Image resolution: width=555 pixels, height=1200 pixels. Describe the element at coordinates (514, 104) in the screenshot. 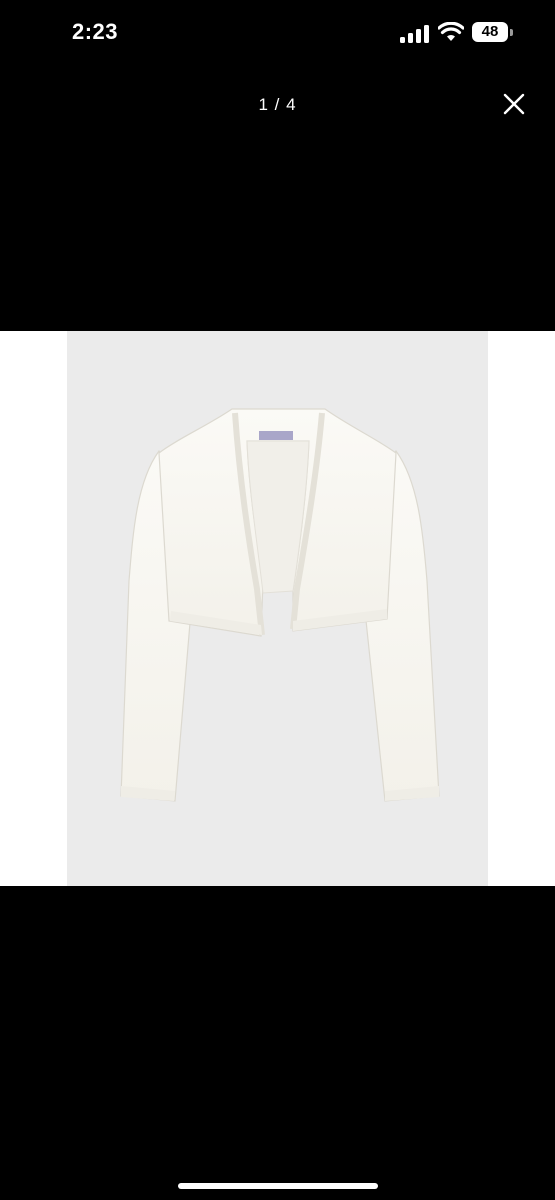

I see `close-icon` at that location.